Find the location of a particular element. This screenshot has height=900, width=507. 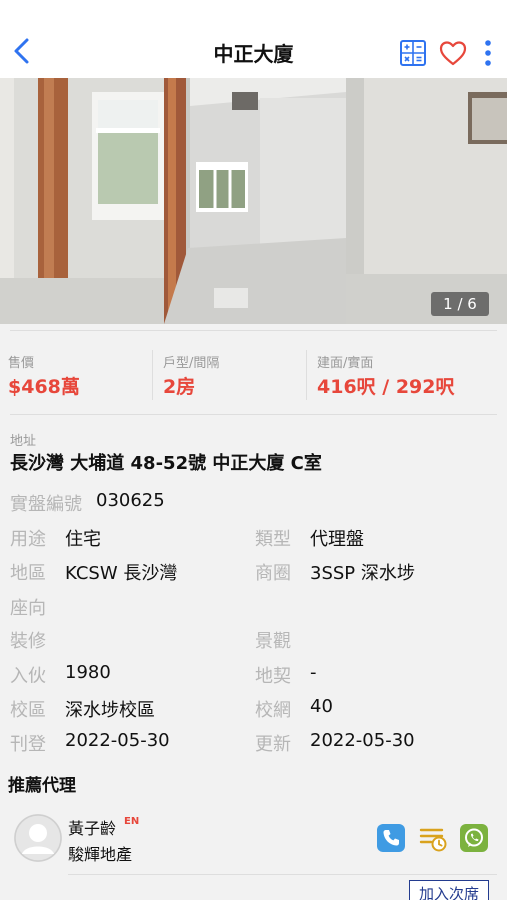

calculator-icon is located at coordinates (413, 53).